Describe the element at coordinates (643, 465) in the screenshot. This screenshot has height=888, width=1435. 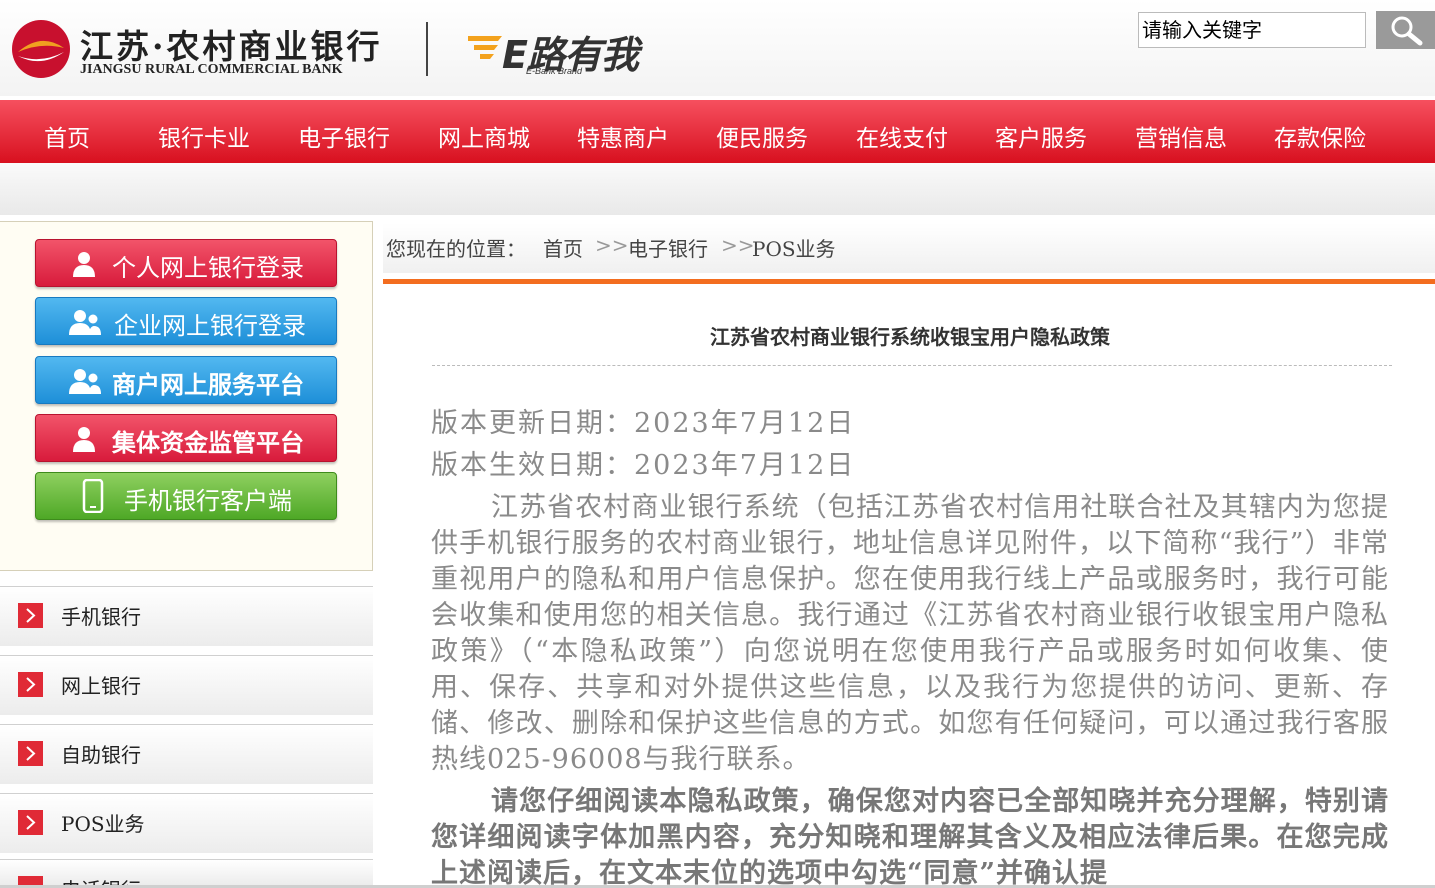
I see `version-effective-date: 版本生效日期：2023年7月12日` at that location.